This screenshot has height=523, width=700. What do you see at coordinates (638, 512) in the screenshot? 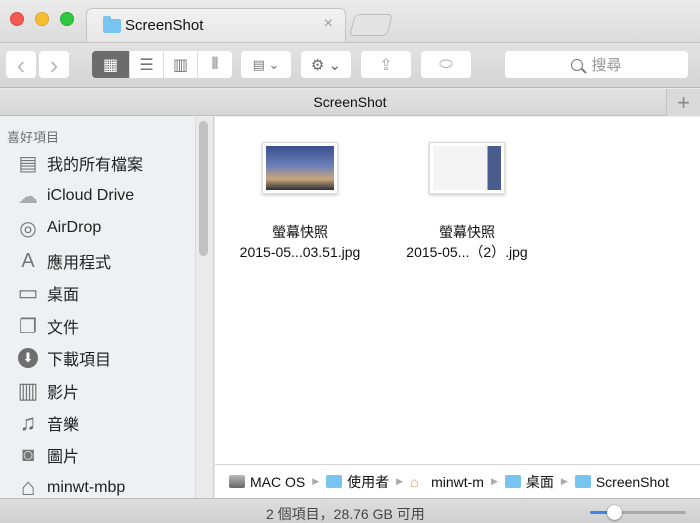
I see `icon-size-slider` at bounding box center [638, 512].